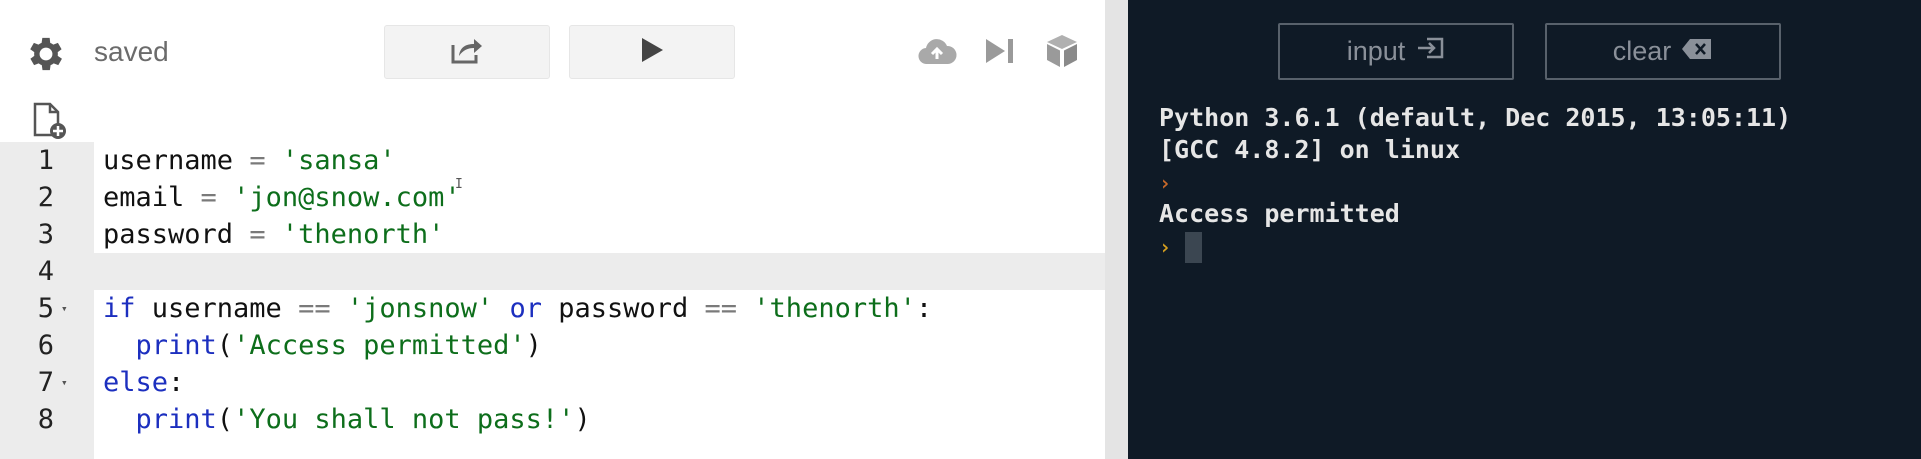 The width and height of the screenshot is (1921, 459). Describe the element at coordinates (552, 197) in the screenshot. I see `code-line: 2 email = 'jon@snow.com'` at that location.